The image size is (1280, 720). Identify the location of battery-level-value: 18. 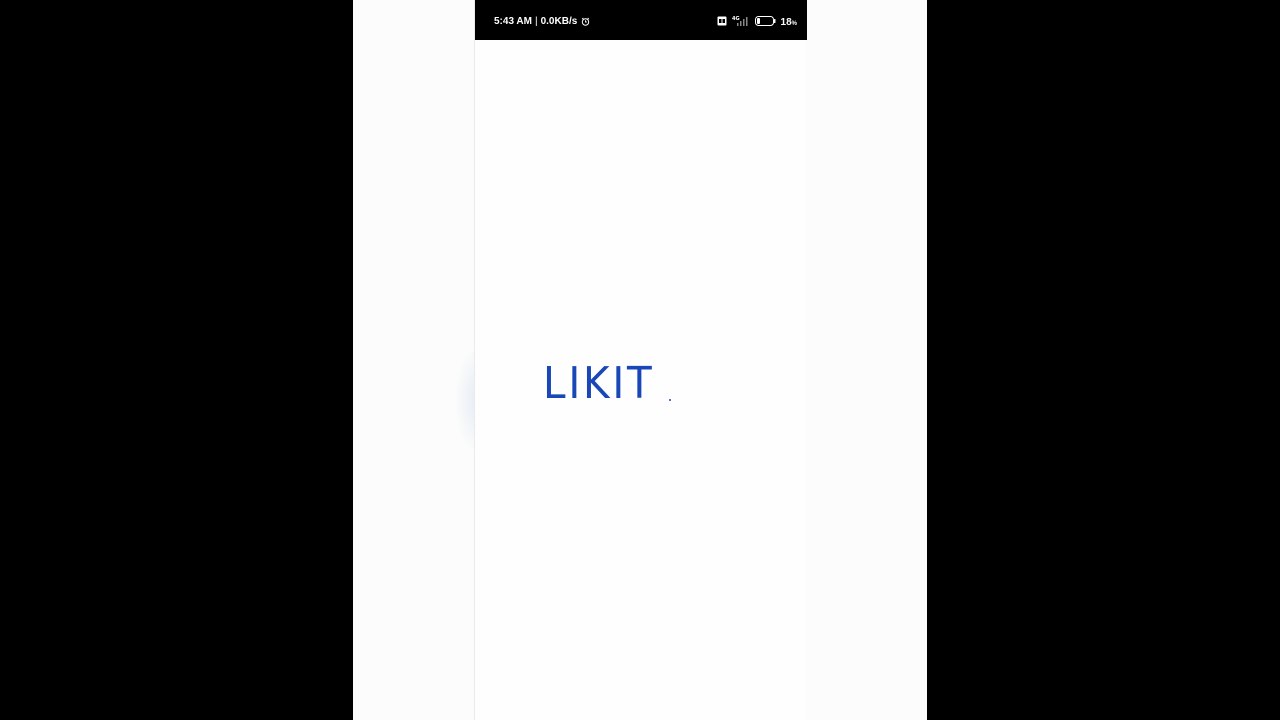
(786, 22).